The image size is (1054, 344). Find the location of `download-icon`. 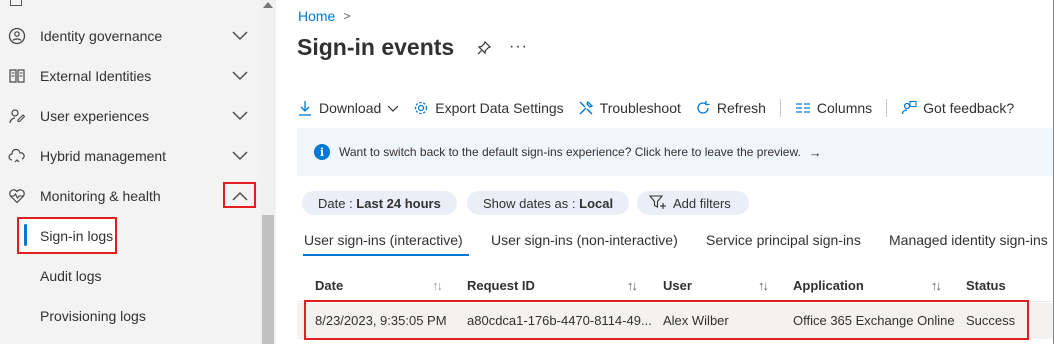

download-icon is located at coordinates (305, 108).